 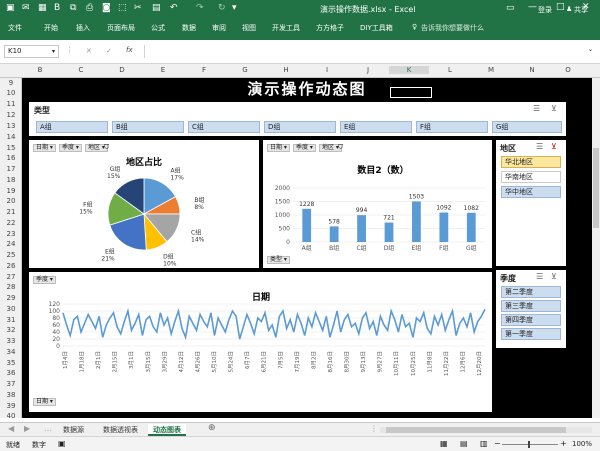 What do you see at coordinates (11, 309) in the screenshot?
I see `row-header: 30` at bounding box center [11, 309].